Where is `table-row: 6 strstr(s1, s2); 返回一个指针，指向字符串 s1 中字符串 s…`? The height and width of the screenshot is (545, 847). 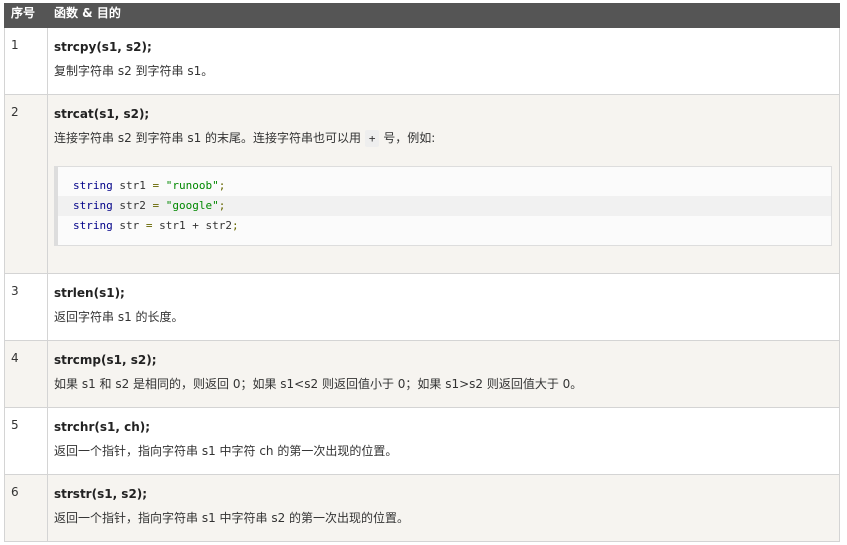 table-row: 6 strstr(s1, s2); 返回一个指针，指向字符串 s1 中字符串 s… is located at coordinates (422, 508).